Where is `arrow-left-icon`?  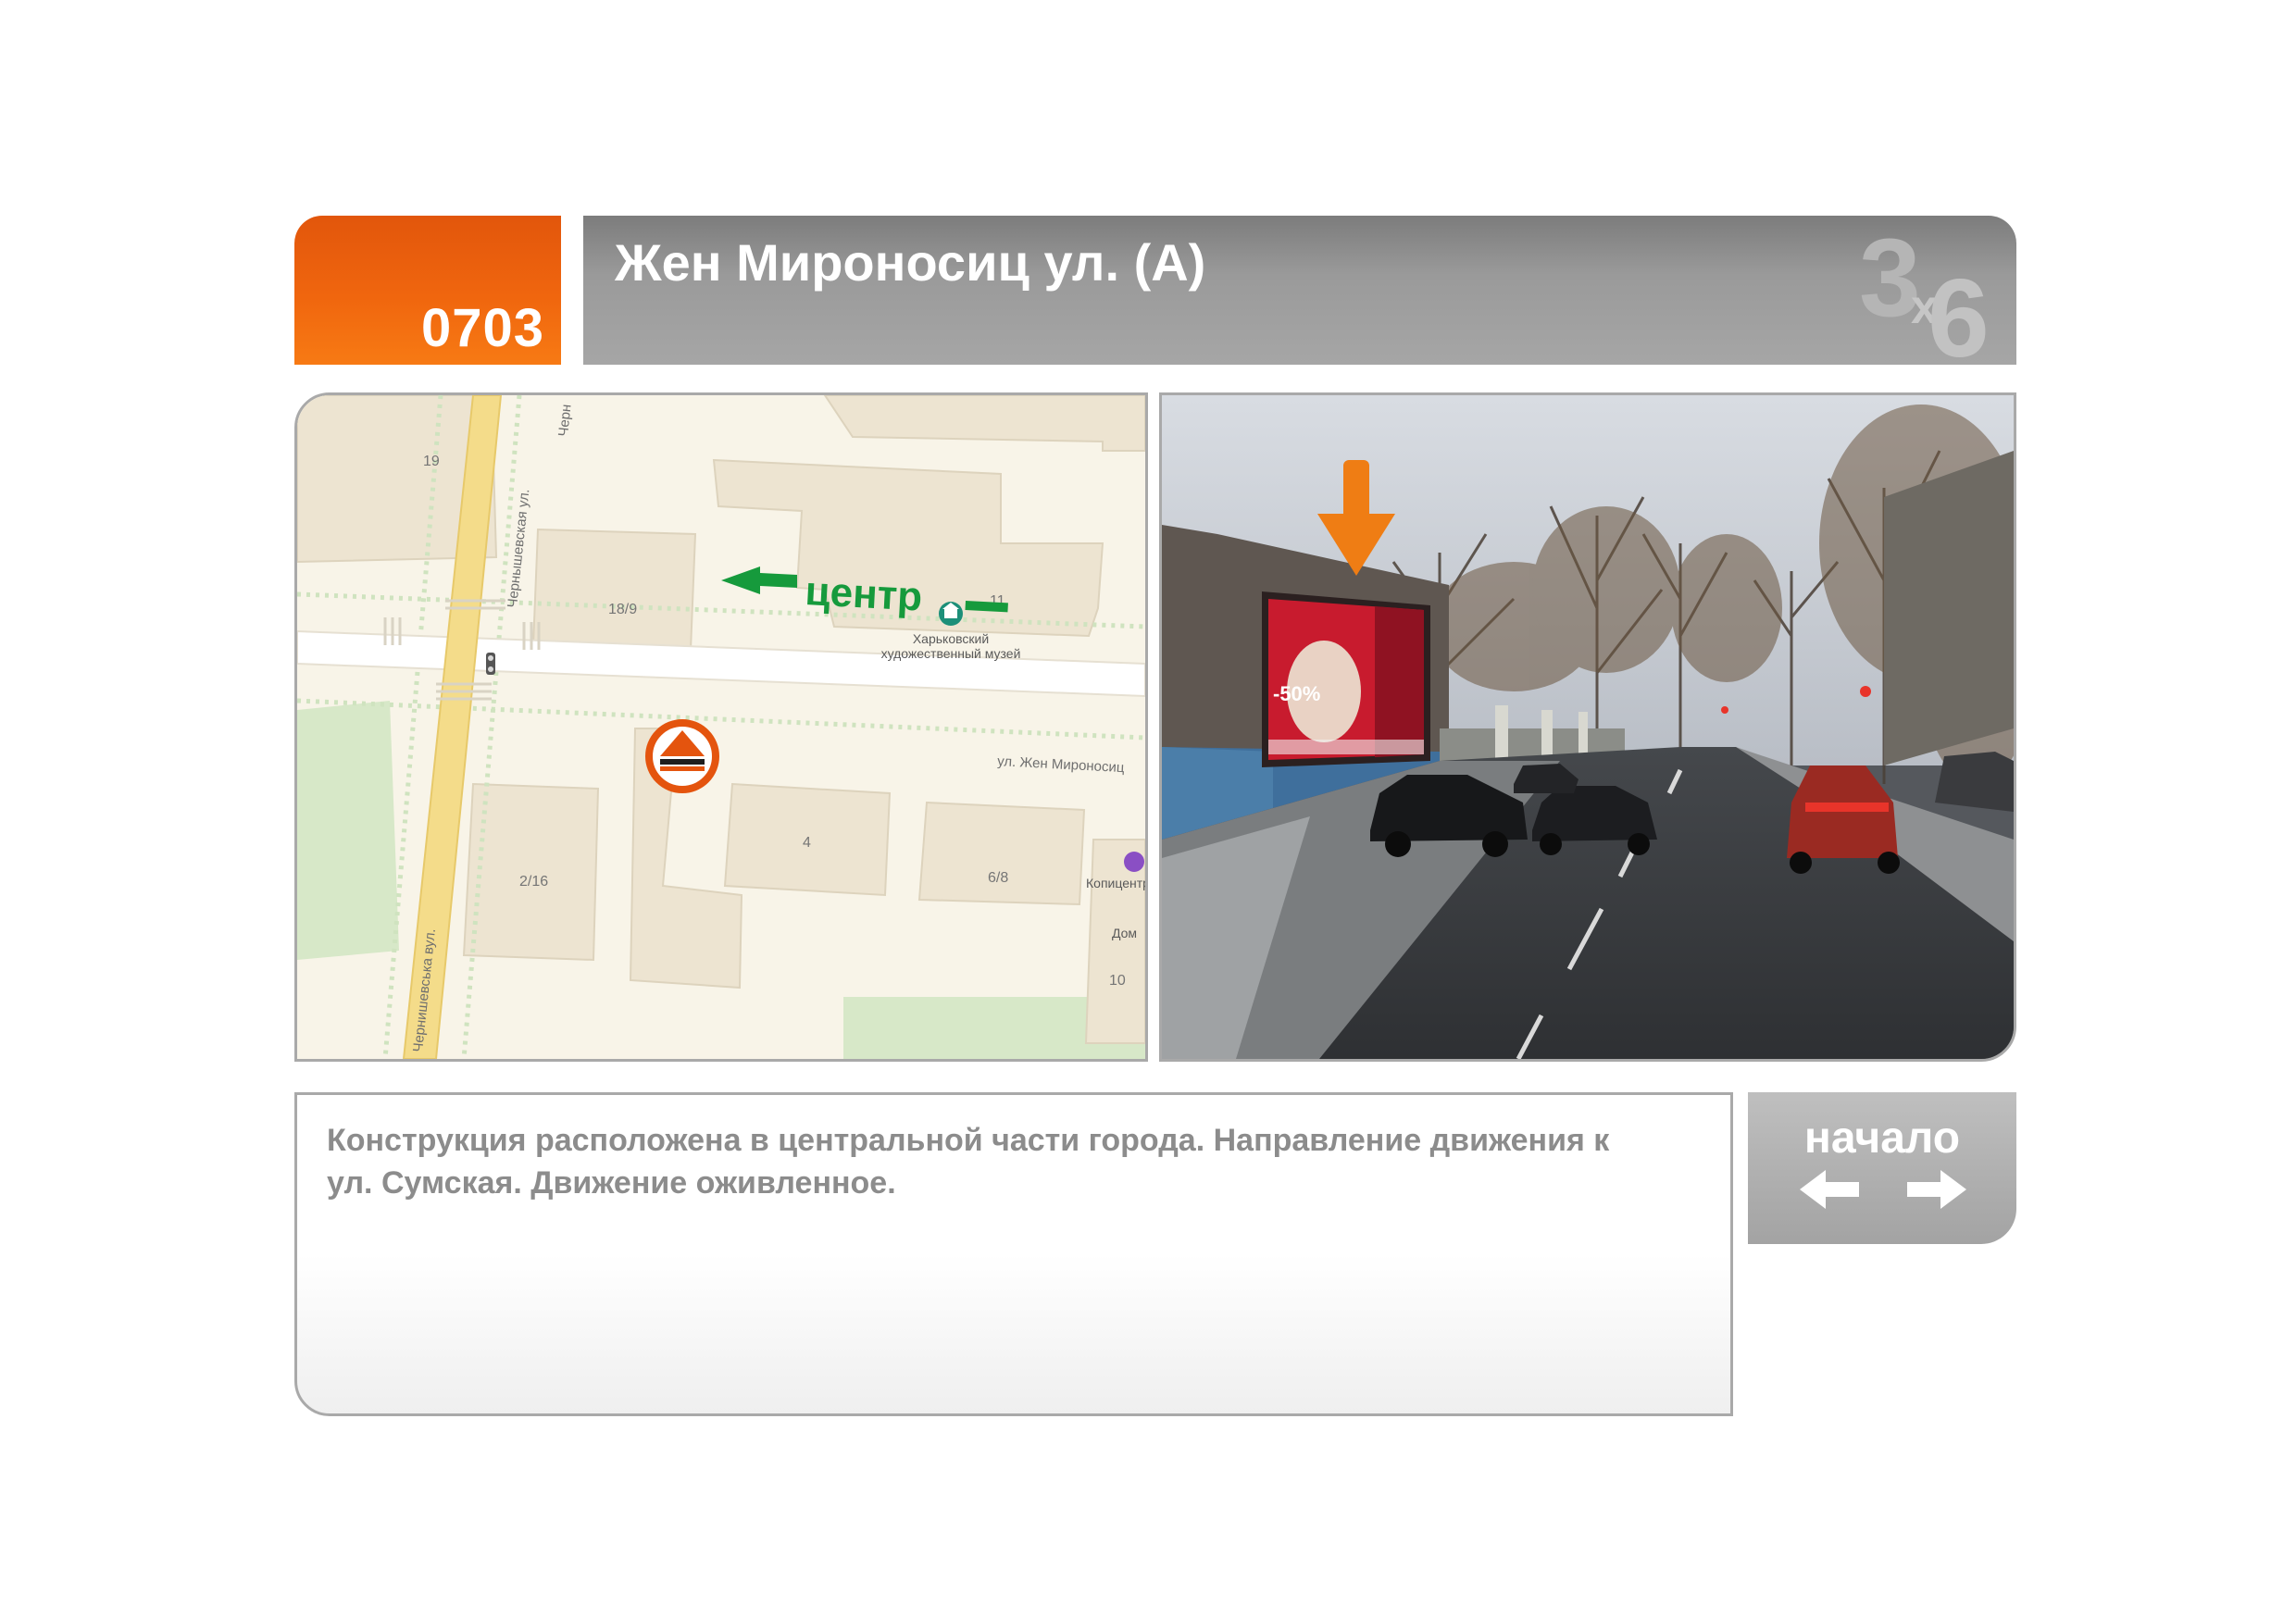
arrow-left-icon is located at coordinates (1830, 1189).